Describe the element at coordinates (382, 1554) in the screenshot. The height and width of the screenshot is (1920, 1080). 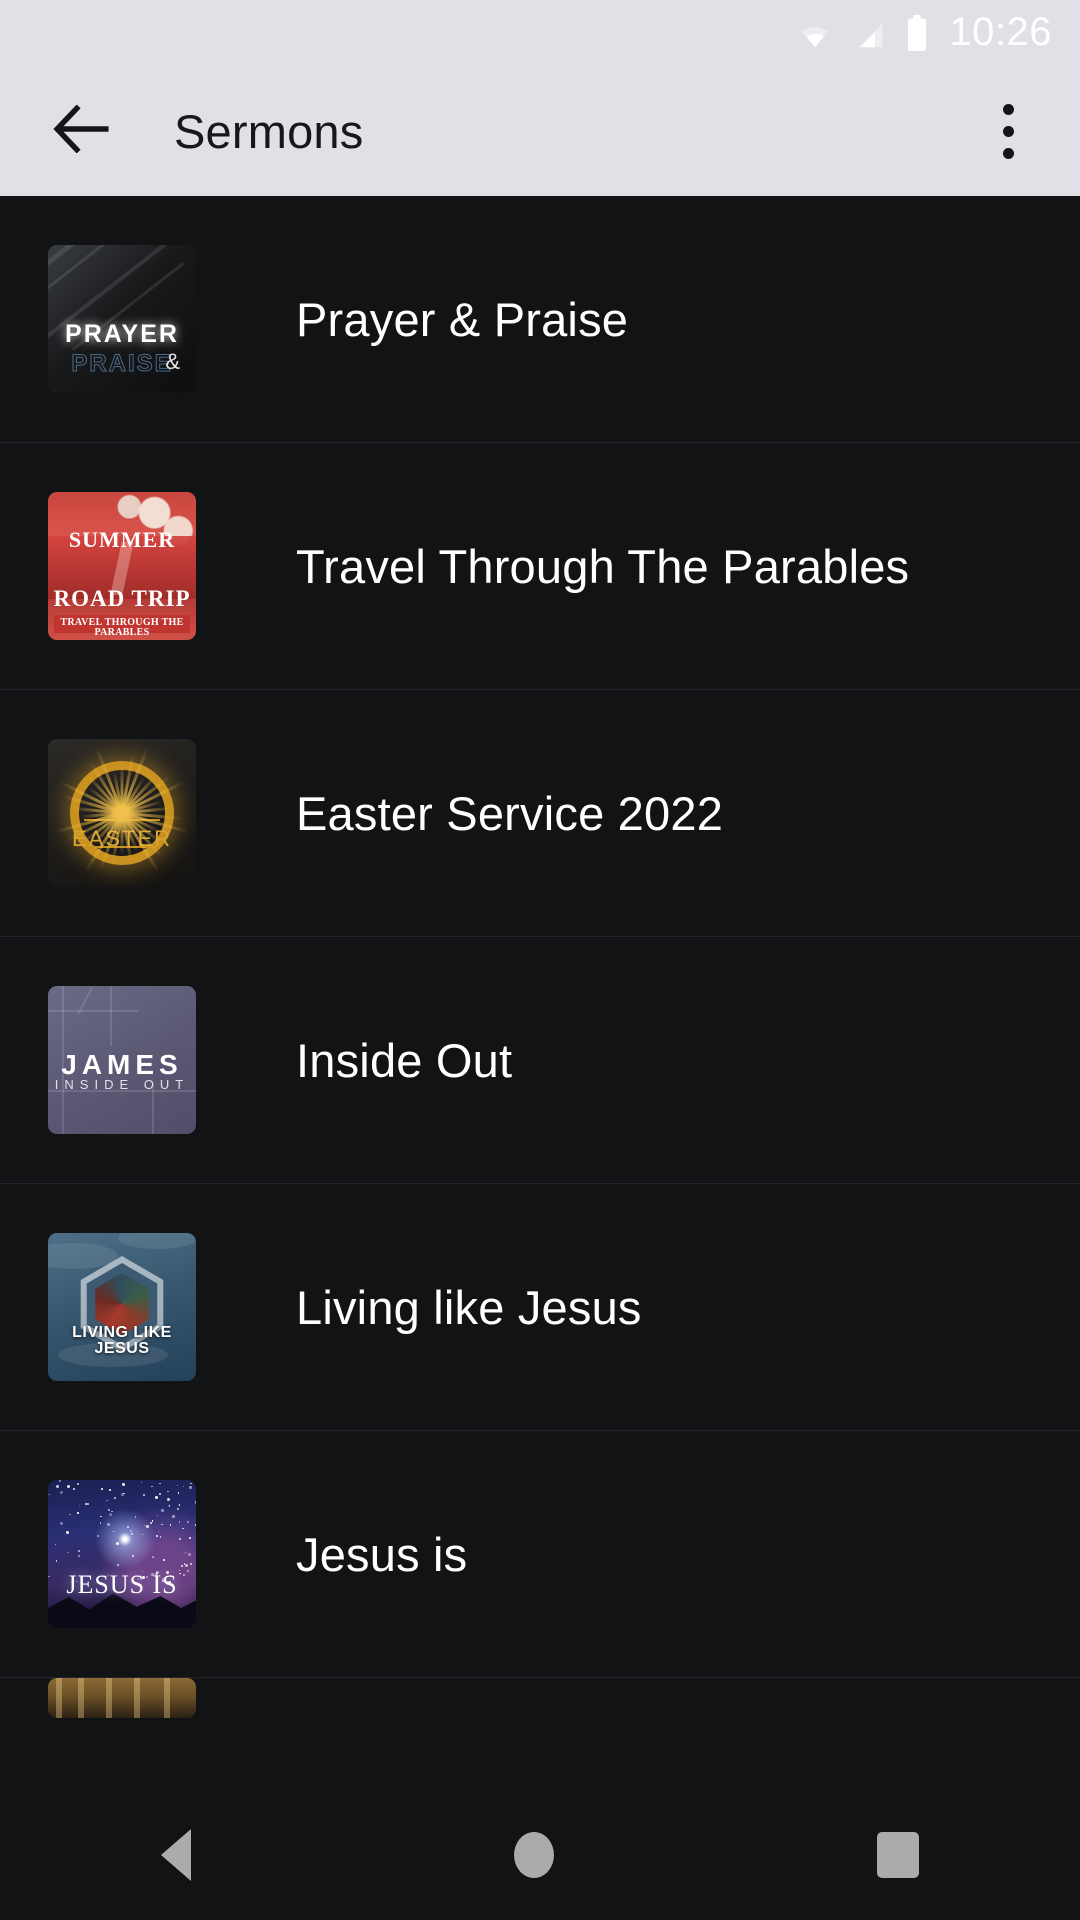
I see `list-item-title: Jesus is` at that location.